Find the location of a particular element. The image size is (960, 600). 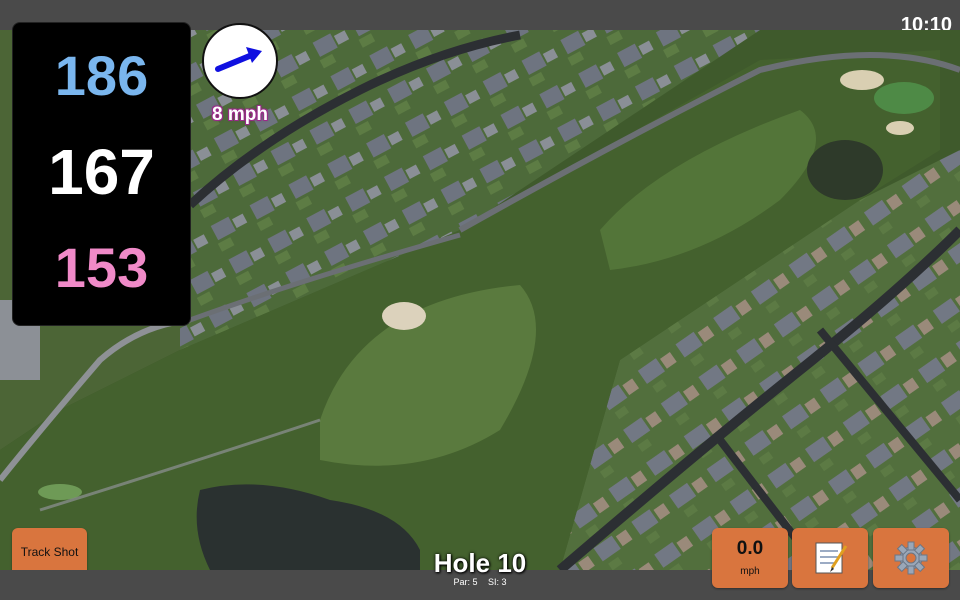

swing-speed-button: 0.0 mph is located at coordinates (750, 558).